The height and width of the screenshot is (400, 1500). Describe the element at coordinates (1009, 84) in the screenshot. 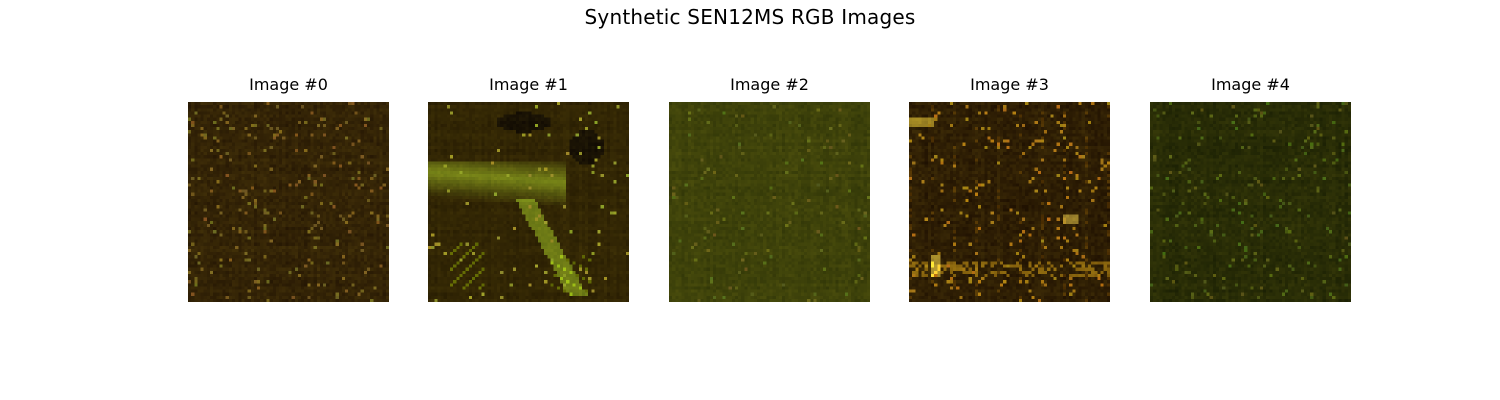

I see `image-panel-title: Image #3` at that location.